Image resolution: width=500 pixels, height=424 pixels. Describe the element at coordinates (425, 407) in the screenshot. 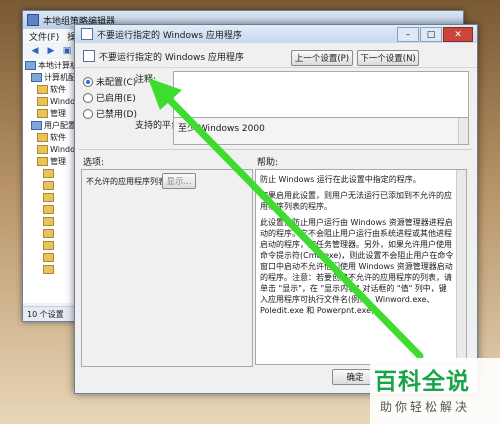

I see `watermark-subtitle: 助你轻松解决` at that location.